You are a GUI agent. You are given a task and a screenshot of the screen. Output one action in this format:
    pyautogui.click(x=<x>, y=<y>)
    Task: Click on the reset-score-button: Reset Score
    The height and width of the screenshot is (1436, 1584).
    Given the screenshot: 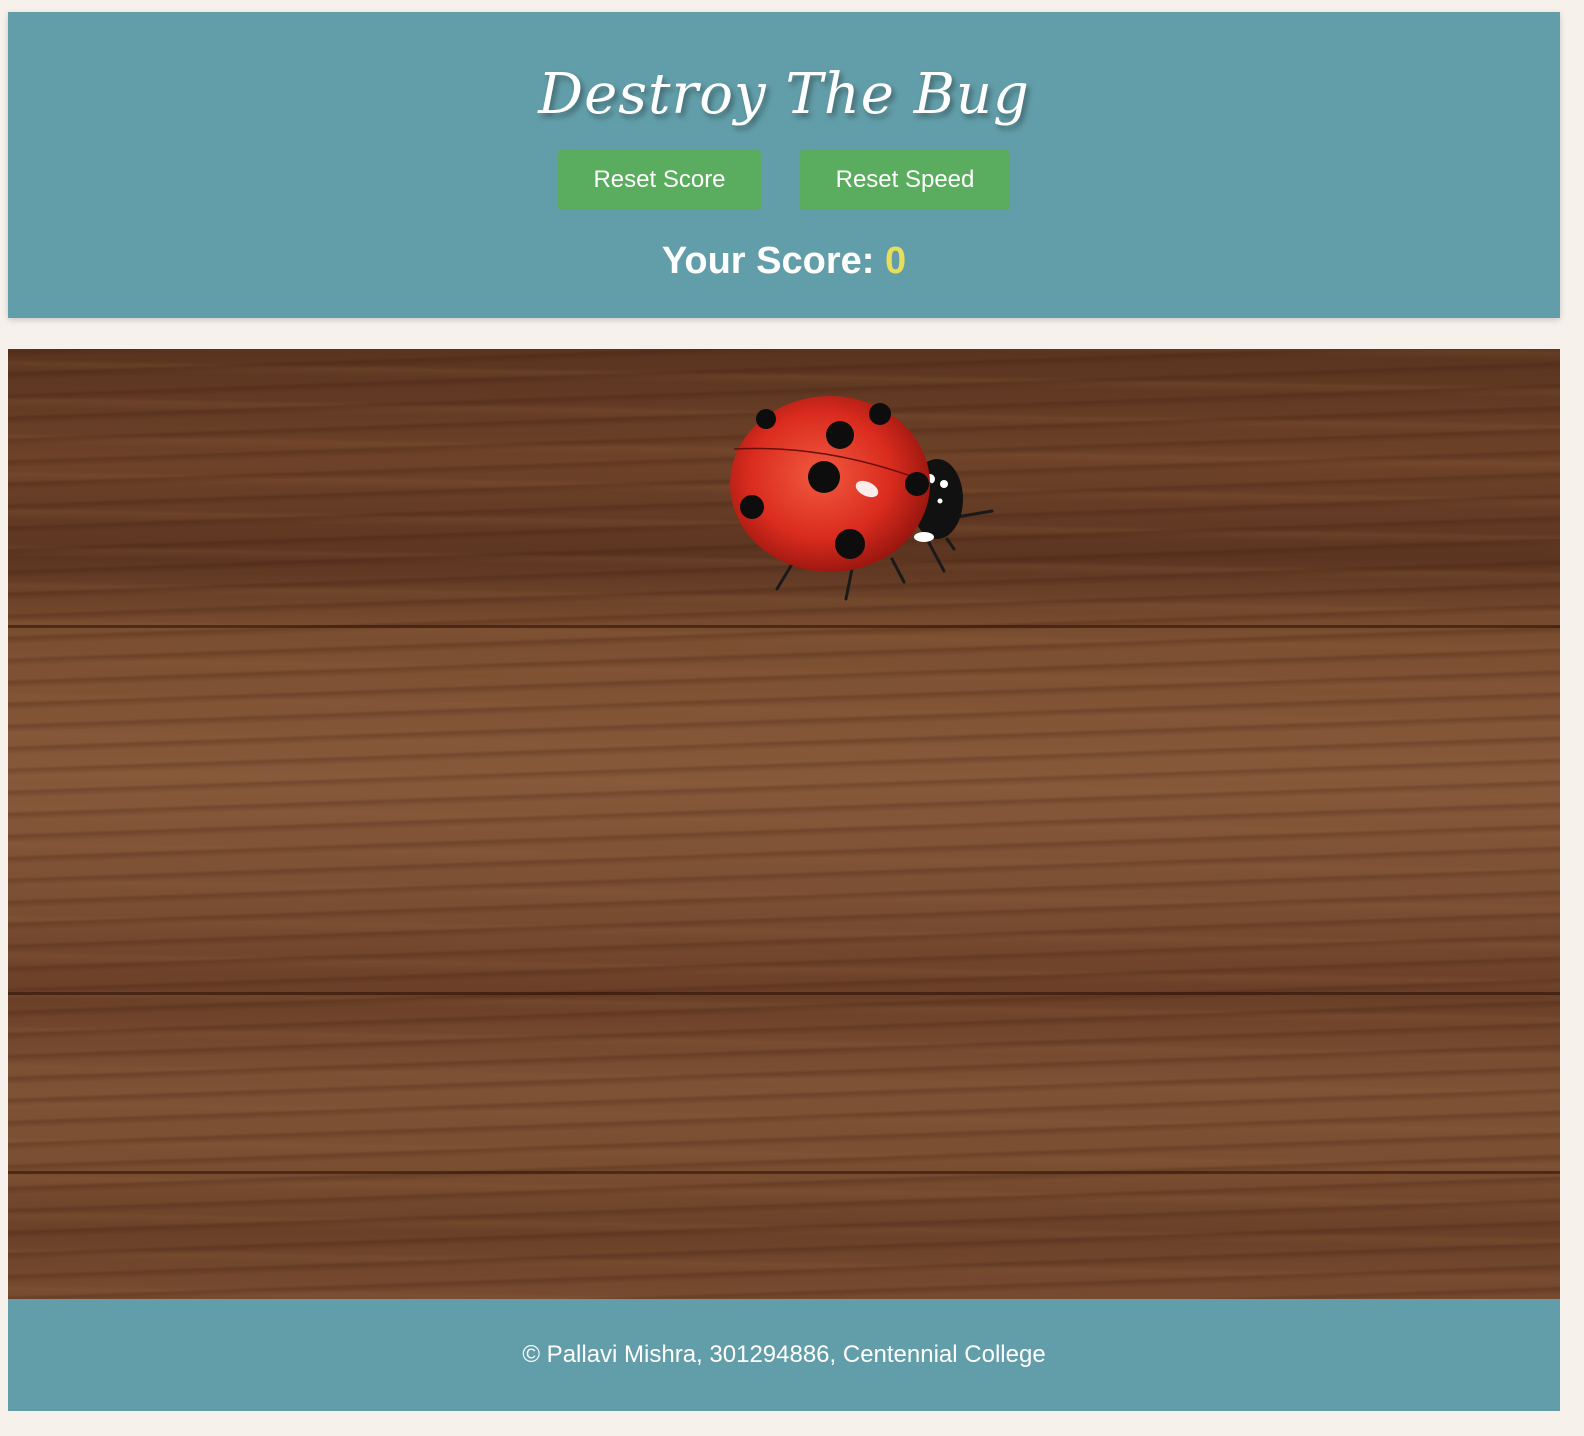 What is the action you would take?
    pyautogui.click(x=659, y=180)
    